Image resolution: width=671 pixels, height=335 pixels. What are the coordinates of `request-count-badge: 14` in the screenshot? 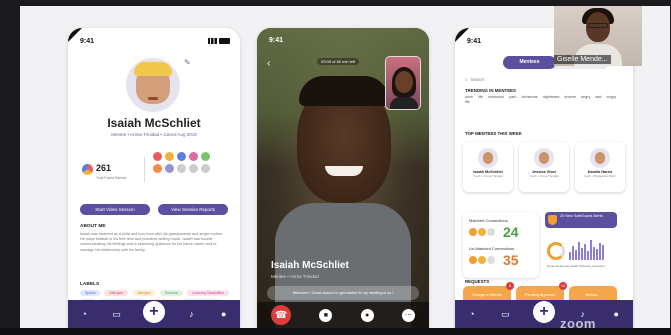 It's located at (563, 286).